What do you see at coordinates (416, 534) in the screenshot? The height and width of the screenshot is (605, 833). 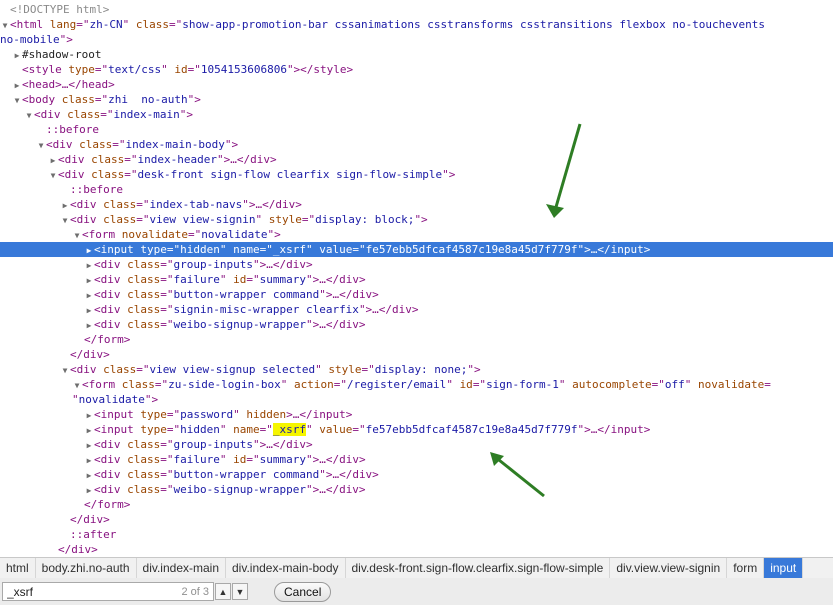 I see `dom-node-row: ::after` at bounding box center [416, 534].